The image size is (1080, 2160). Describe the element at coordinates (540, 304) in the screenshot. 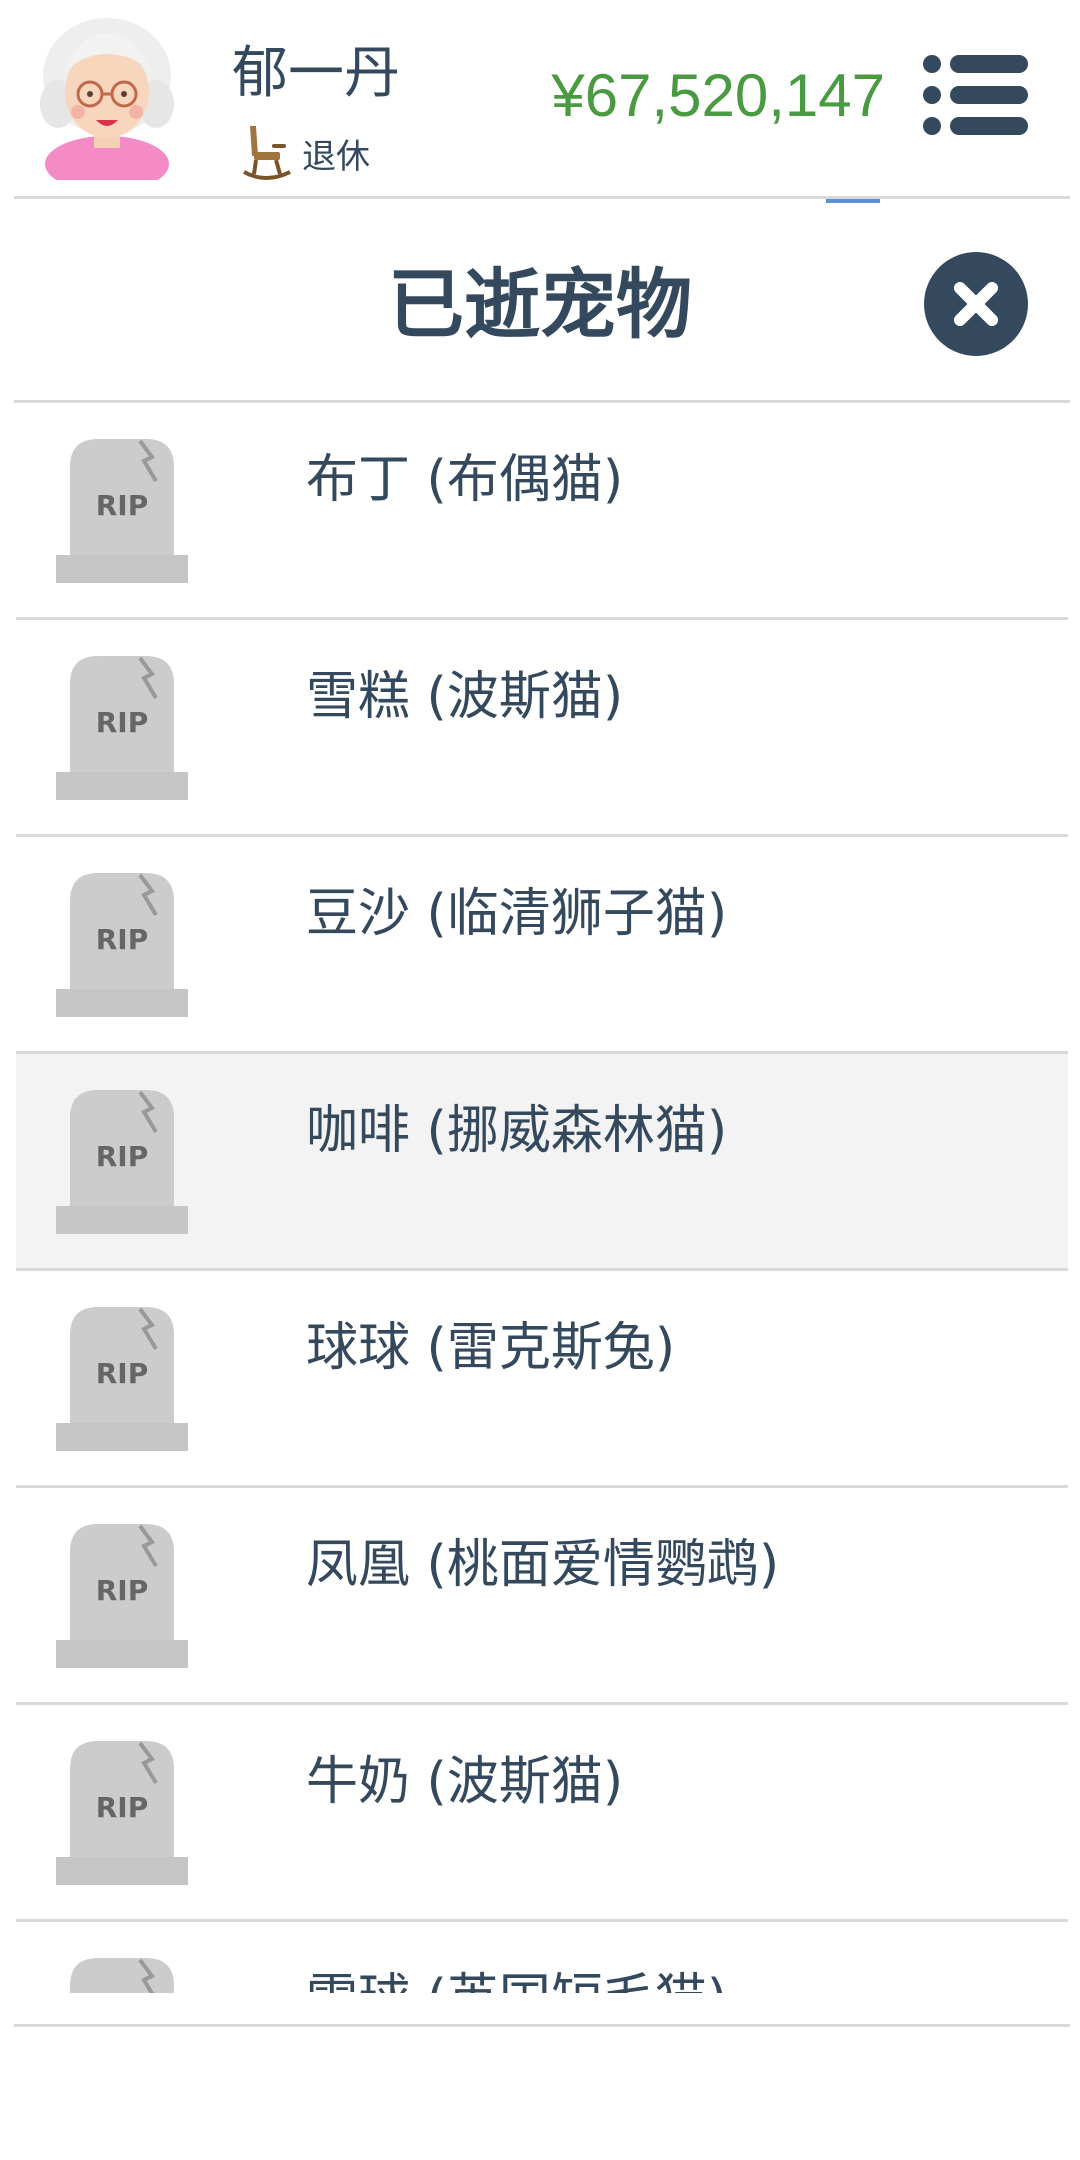

I see `page-title: 已逝宠物` at that location.